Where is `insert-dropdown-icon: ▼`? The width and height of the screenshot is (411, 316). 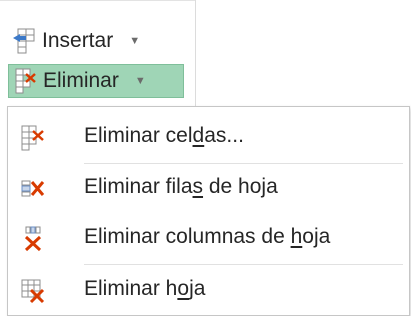 insert-dropdown-icon: ▼ is located at coordinates (134, 41).